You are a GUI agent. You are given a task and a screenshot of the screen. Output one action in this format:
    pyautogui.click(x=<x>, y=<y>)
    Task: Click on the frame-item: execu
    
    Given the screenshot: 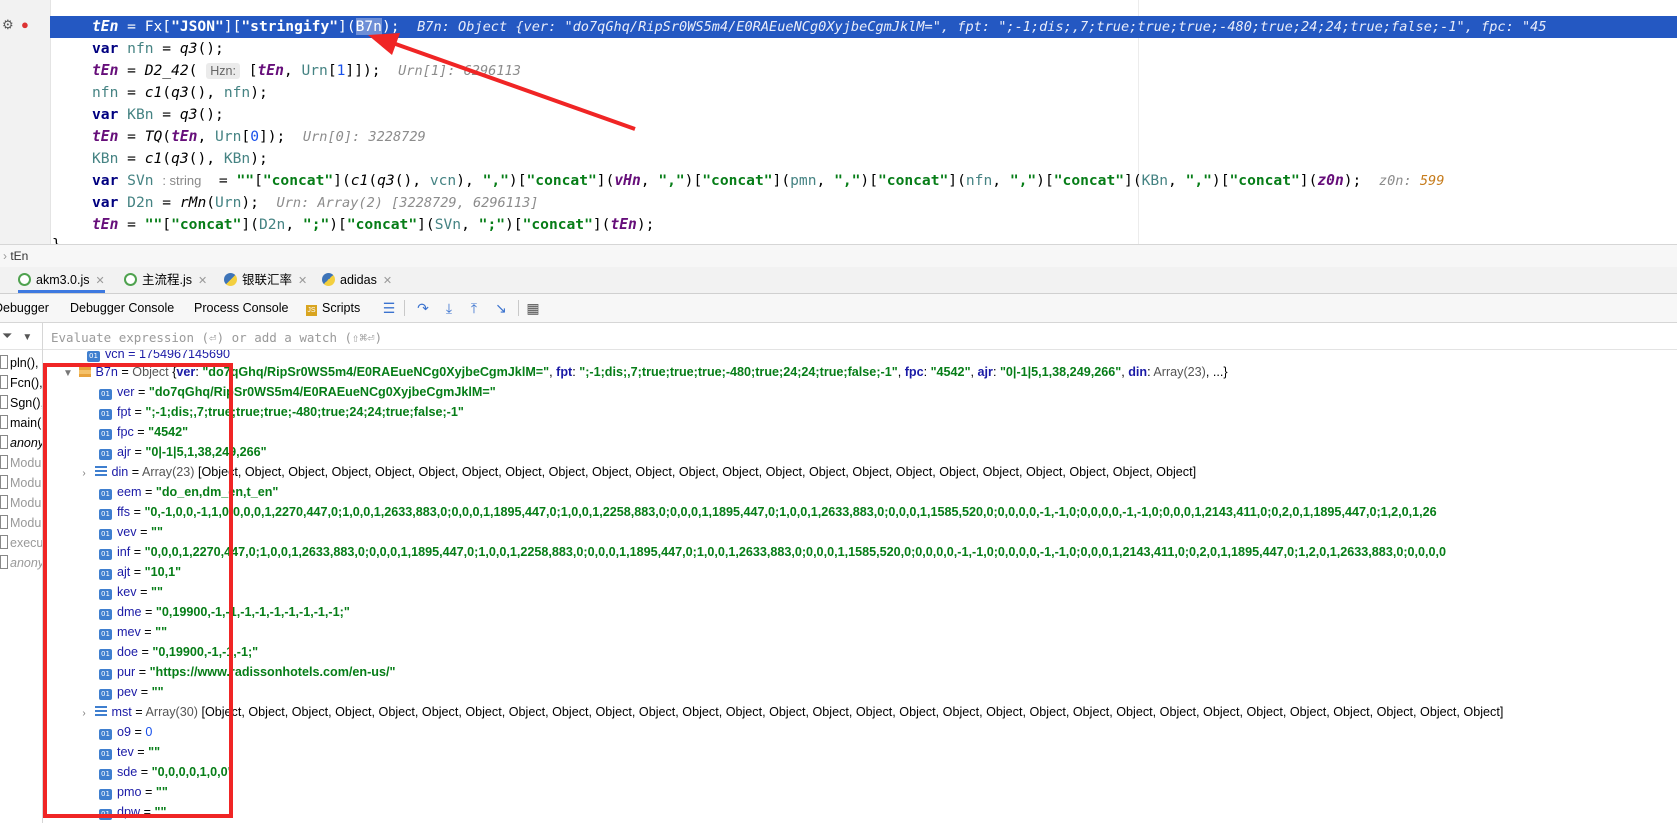 What is the action you would take?
    pyautogui.click(x=21, y=543)
    